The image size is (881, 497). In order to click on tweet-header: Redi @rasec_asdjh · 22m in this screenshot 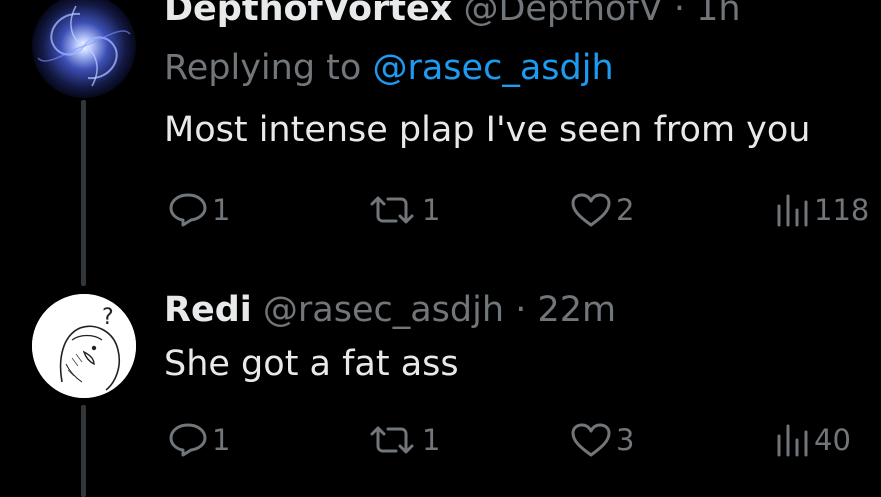, I will do `click(390, 310)`.